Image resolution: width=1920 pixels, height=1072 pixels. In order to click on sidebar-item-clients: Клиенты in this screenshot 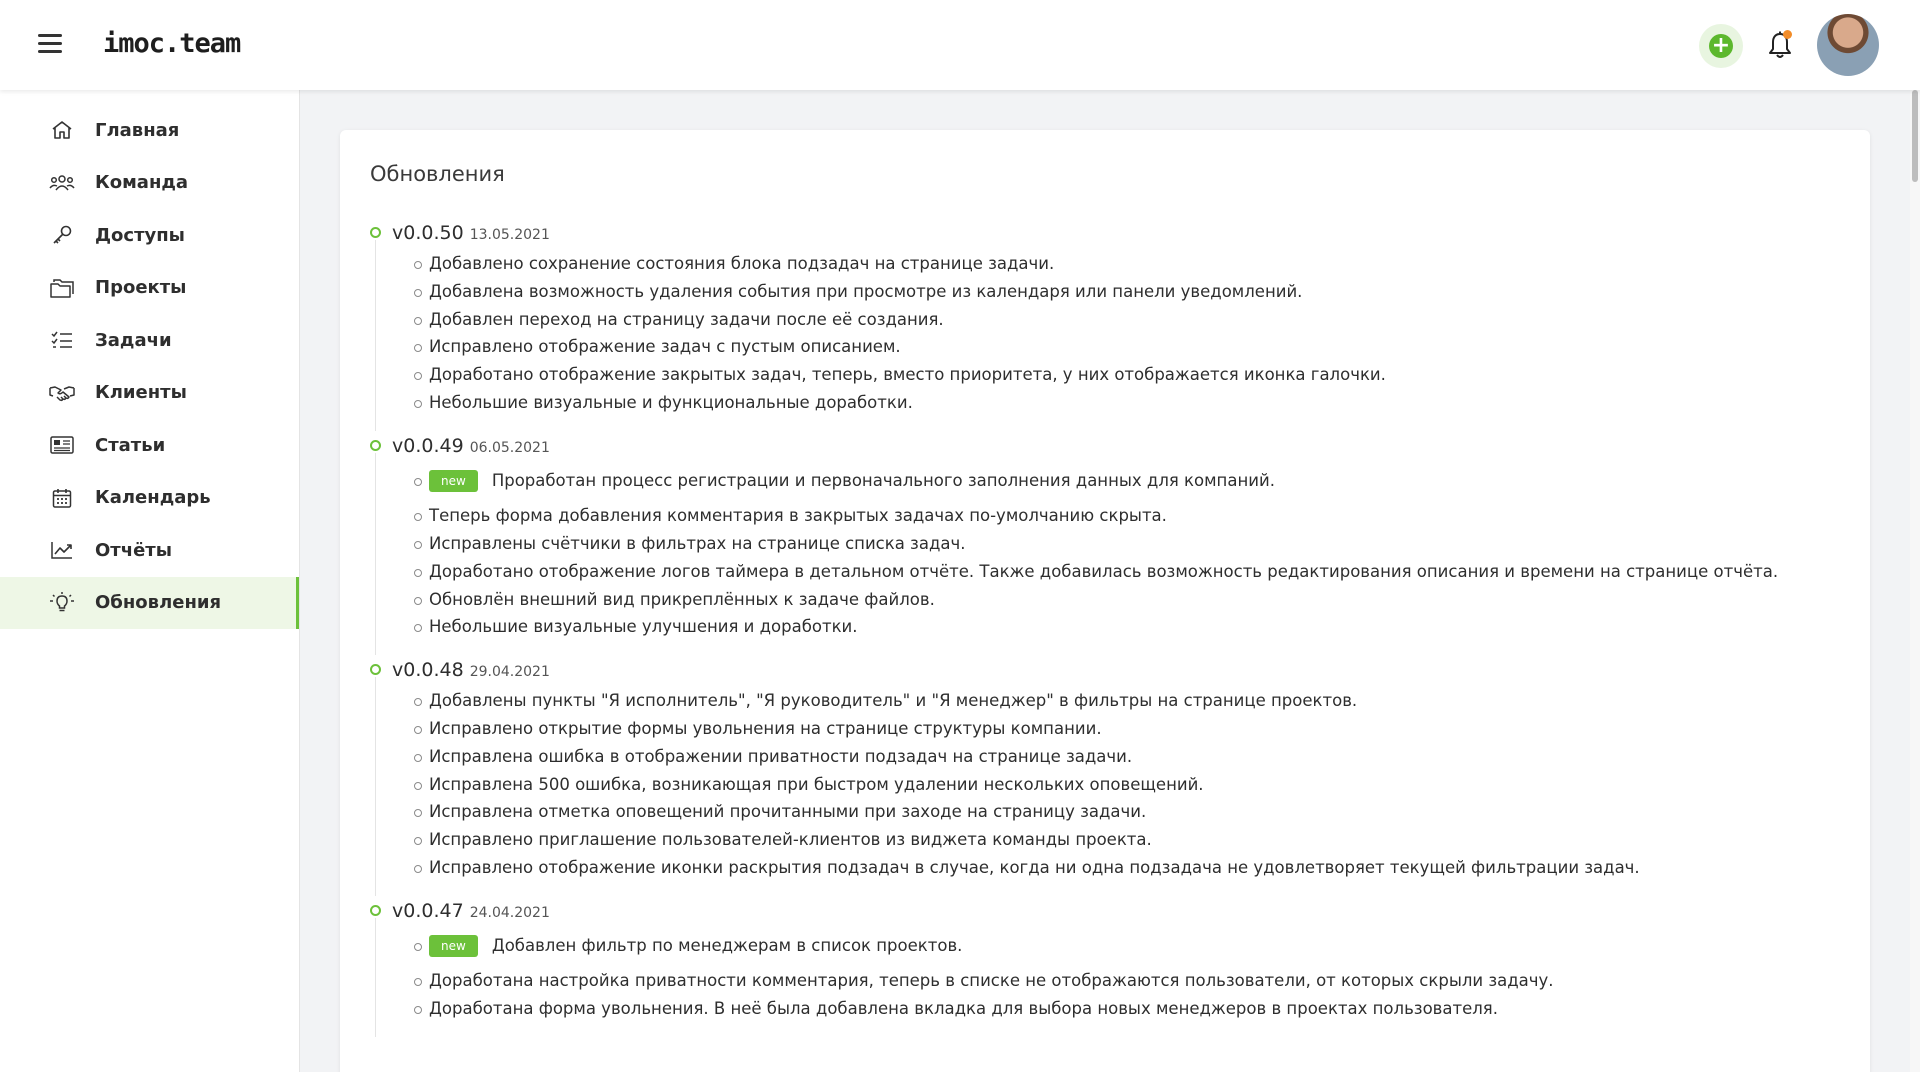, I will do `click(149, 393)`.